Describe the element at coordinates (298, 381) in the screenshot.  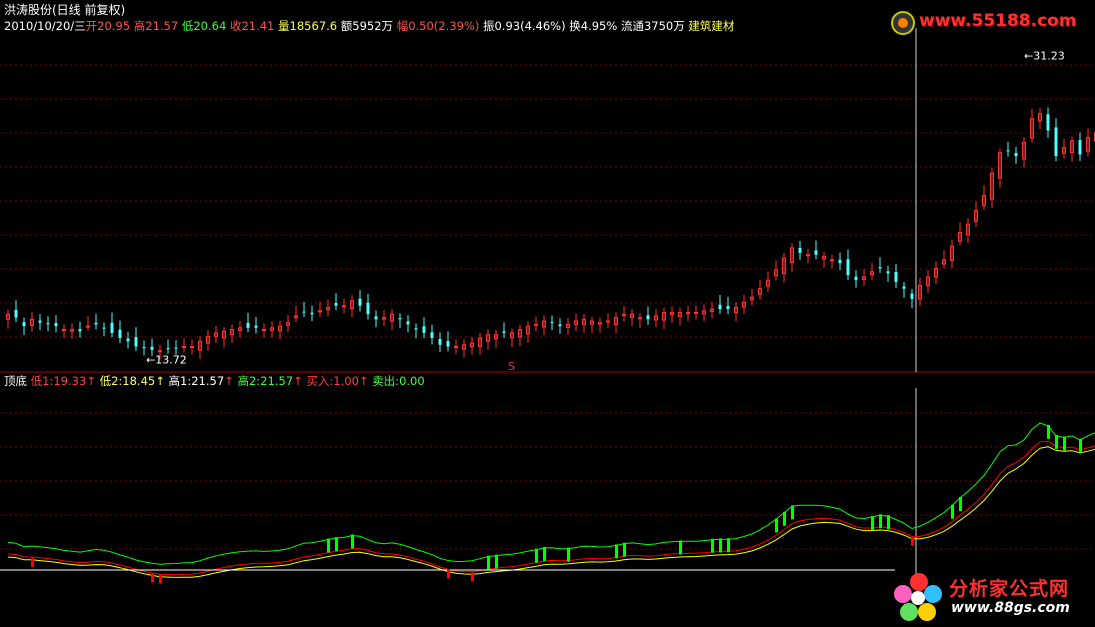
I see `high2-arrow: ↑` at that location.